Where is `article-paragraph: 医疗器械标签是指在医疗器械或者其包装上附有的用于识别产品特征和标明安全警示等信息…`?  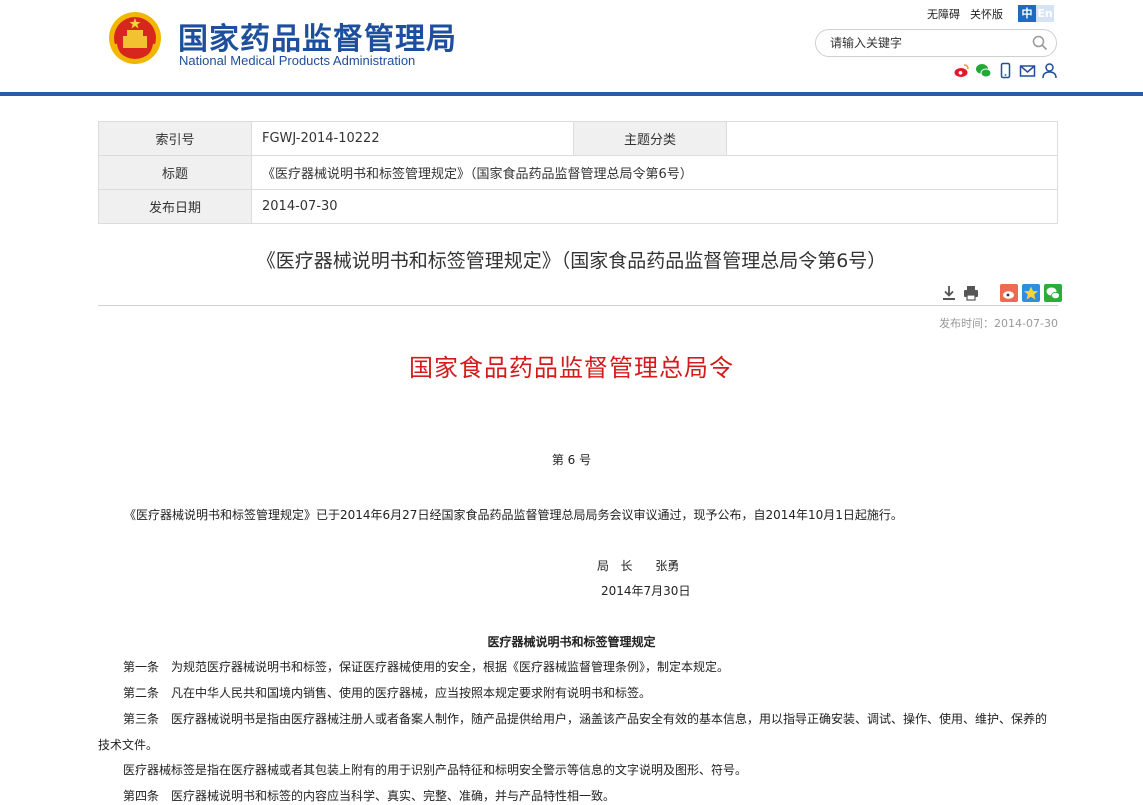
article-paragraph: 医疗器械标签是指在医疗器械或者其包装上附有的用于识别产品特征和标明安全警示等信息… is located at coordinates (435, 770).